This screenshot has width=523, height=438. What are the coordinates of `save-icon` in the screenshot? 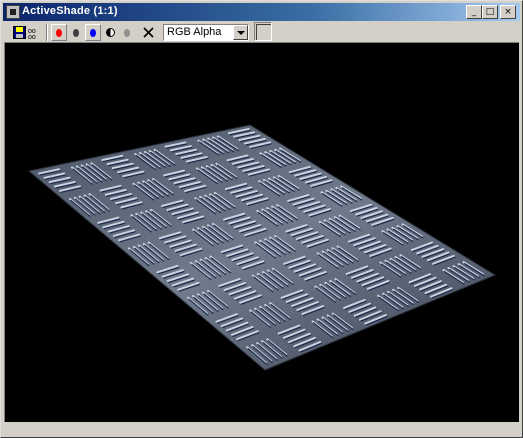 It's located at (19, 32).